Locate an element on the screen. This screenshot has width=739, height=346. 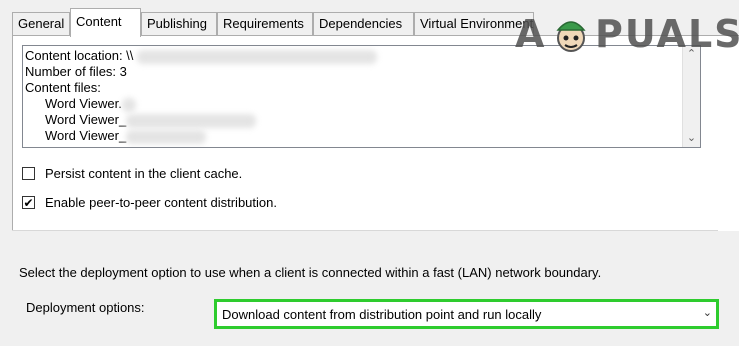
appuals-watermark-logo: A PUALS is located at coordinates (627, 34).